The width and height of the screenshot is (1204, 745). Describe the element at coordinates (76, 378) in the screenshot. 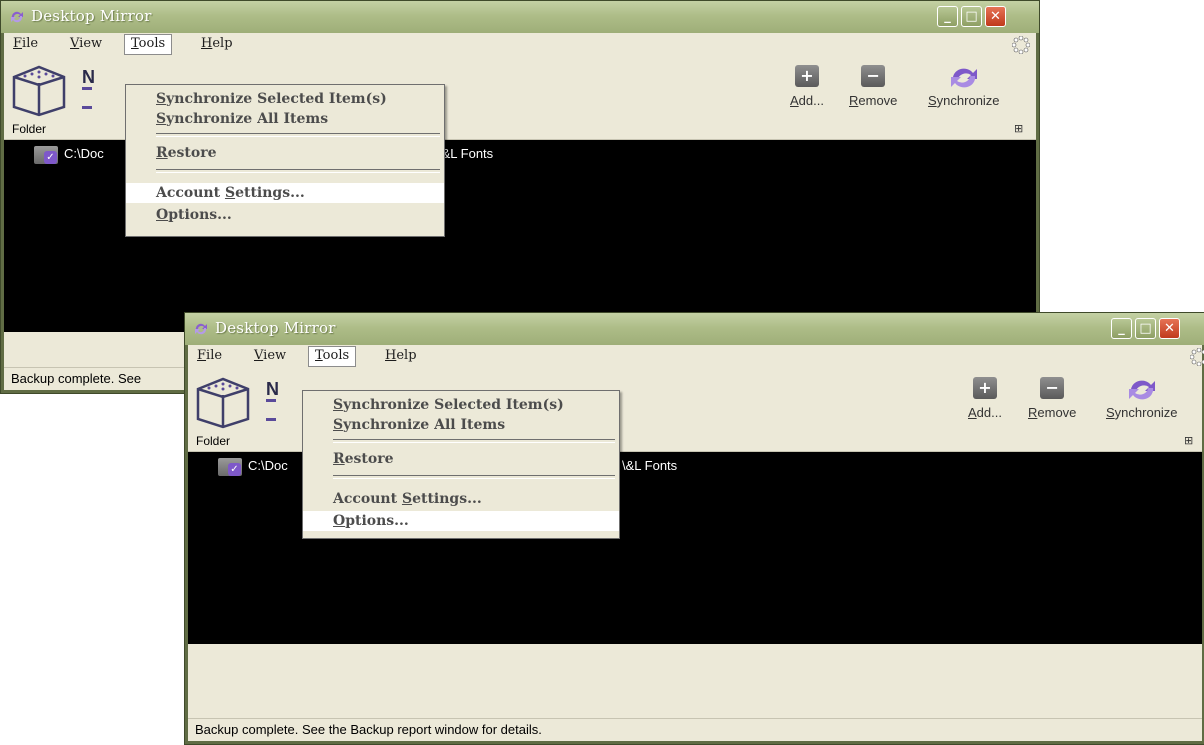

I see `status-text: Backup complete. See` at that location.